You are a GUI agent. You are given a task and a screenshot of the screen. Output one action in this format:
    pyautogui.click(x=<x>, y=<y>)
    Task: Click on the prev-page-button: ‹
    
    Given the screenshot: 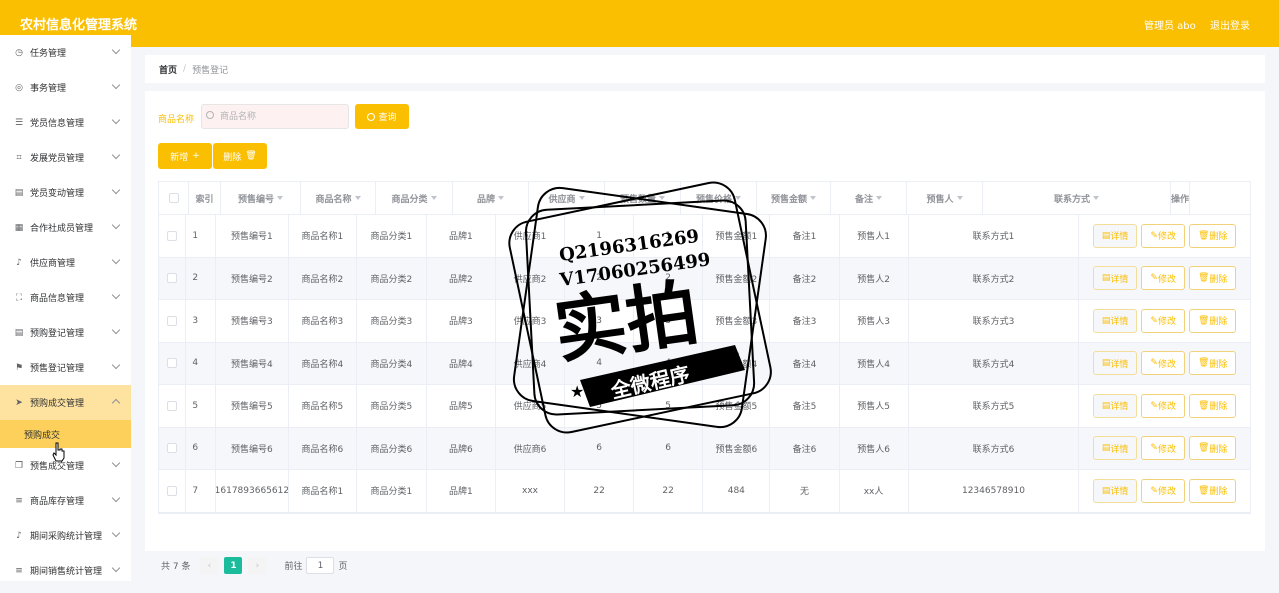 What is the action you would take?
    pyautogui.click(x=209, y=565)
    